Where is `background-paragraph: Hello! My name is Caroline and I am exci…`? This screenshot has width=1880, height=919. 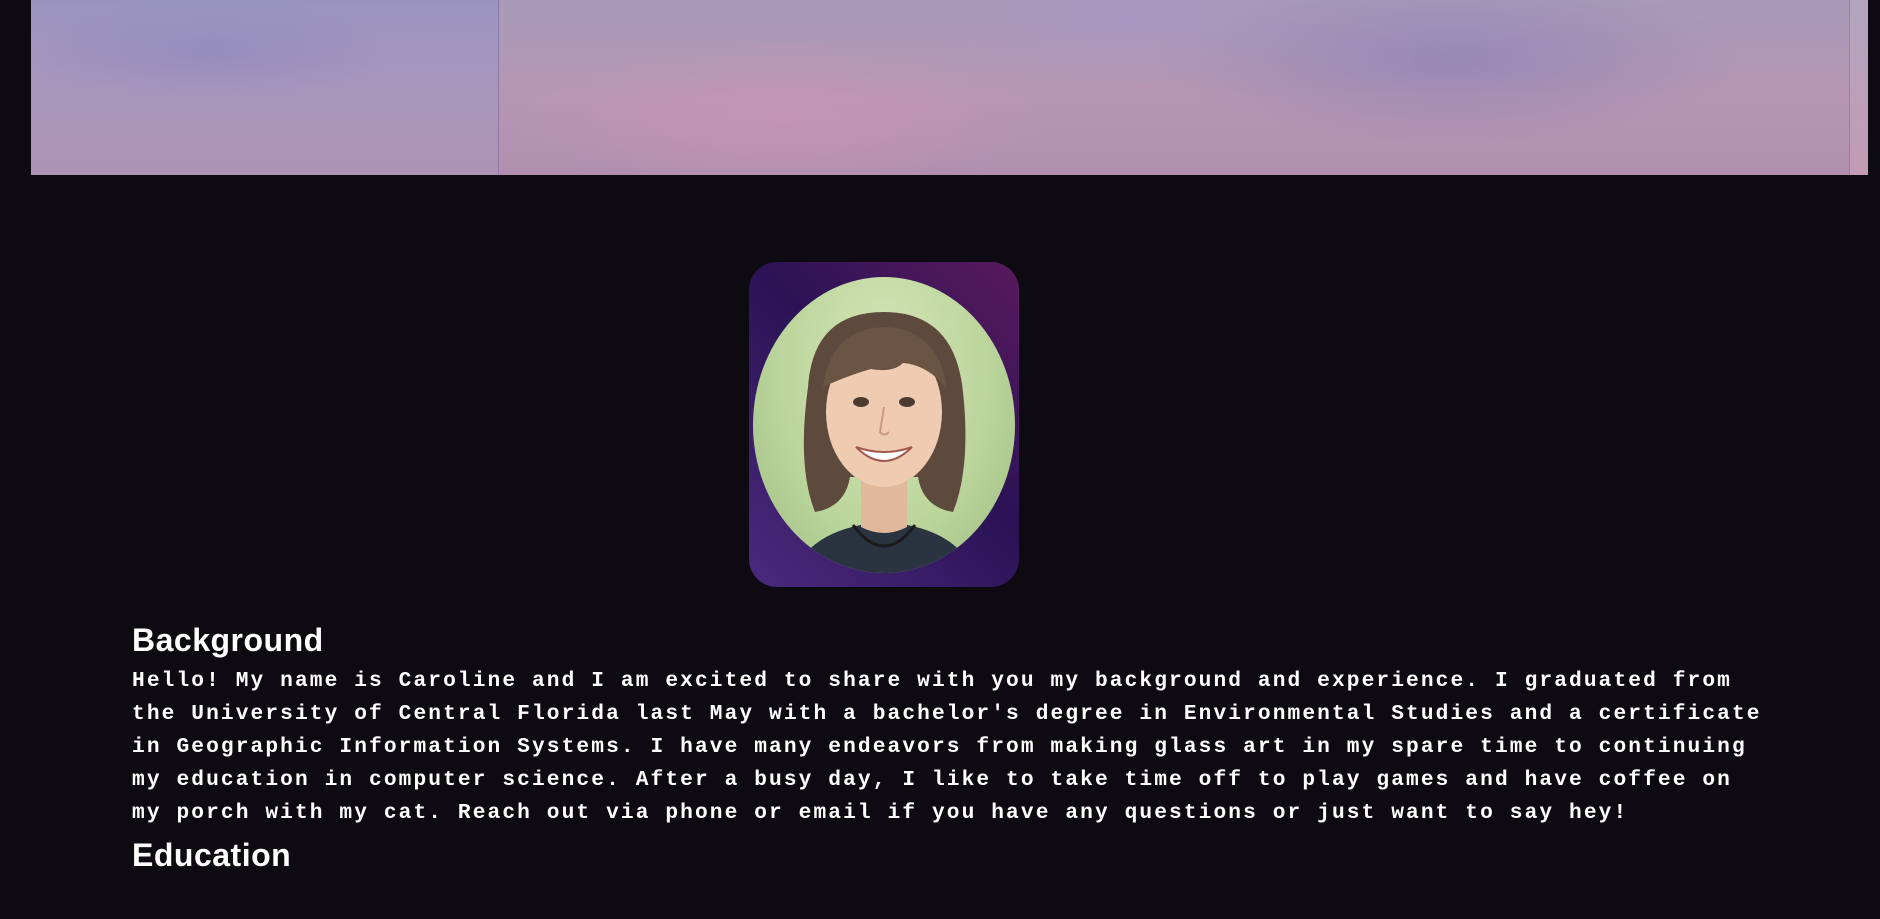 background-paragraph: Hello! My name is Caroline and I am exci… is located at coordinates (947, 747).